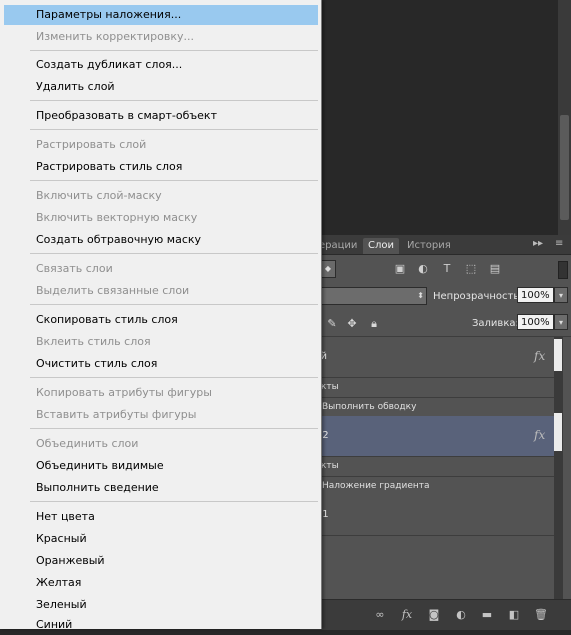 This screenshot has height=635, width=571. Describe the element at coordinates (161, 583) in the screenshot. I see `menu-item-color-yellow: Желтая` at that location.